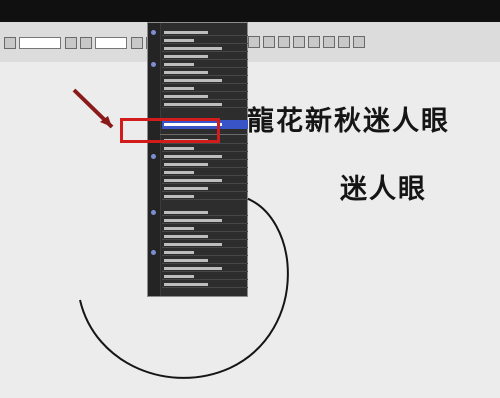 This screenshot has height=398, width=500. I want to click on canvas-subline-text: 迷人眼, so click(383, 186).